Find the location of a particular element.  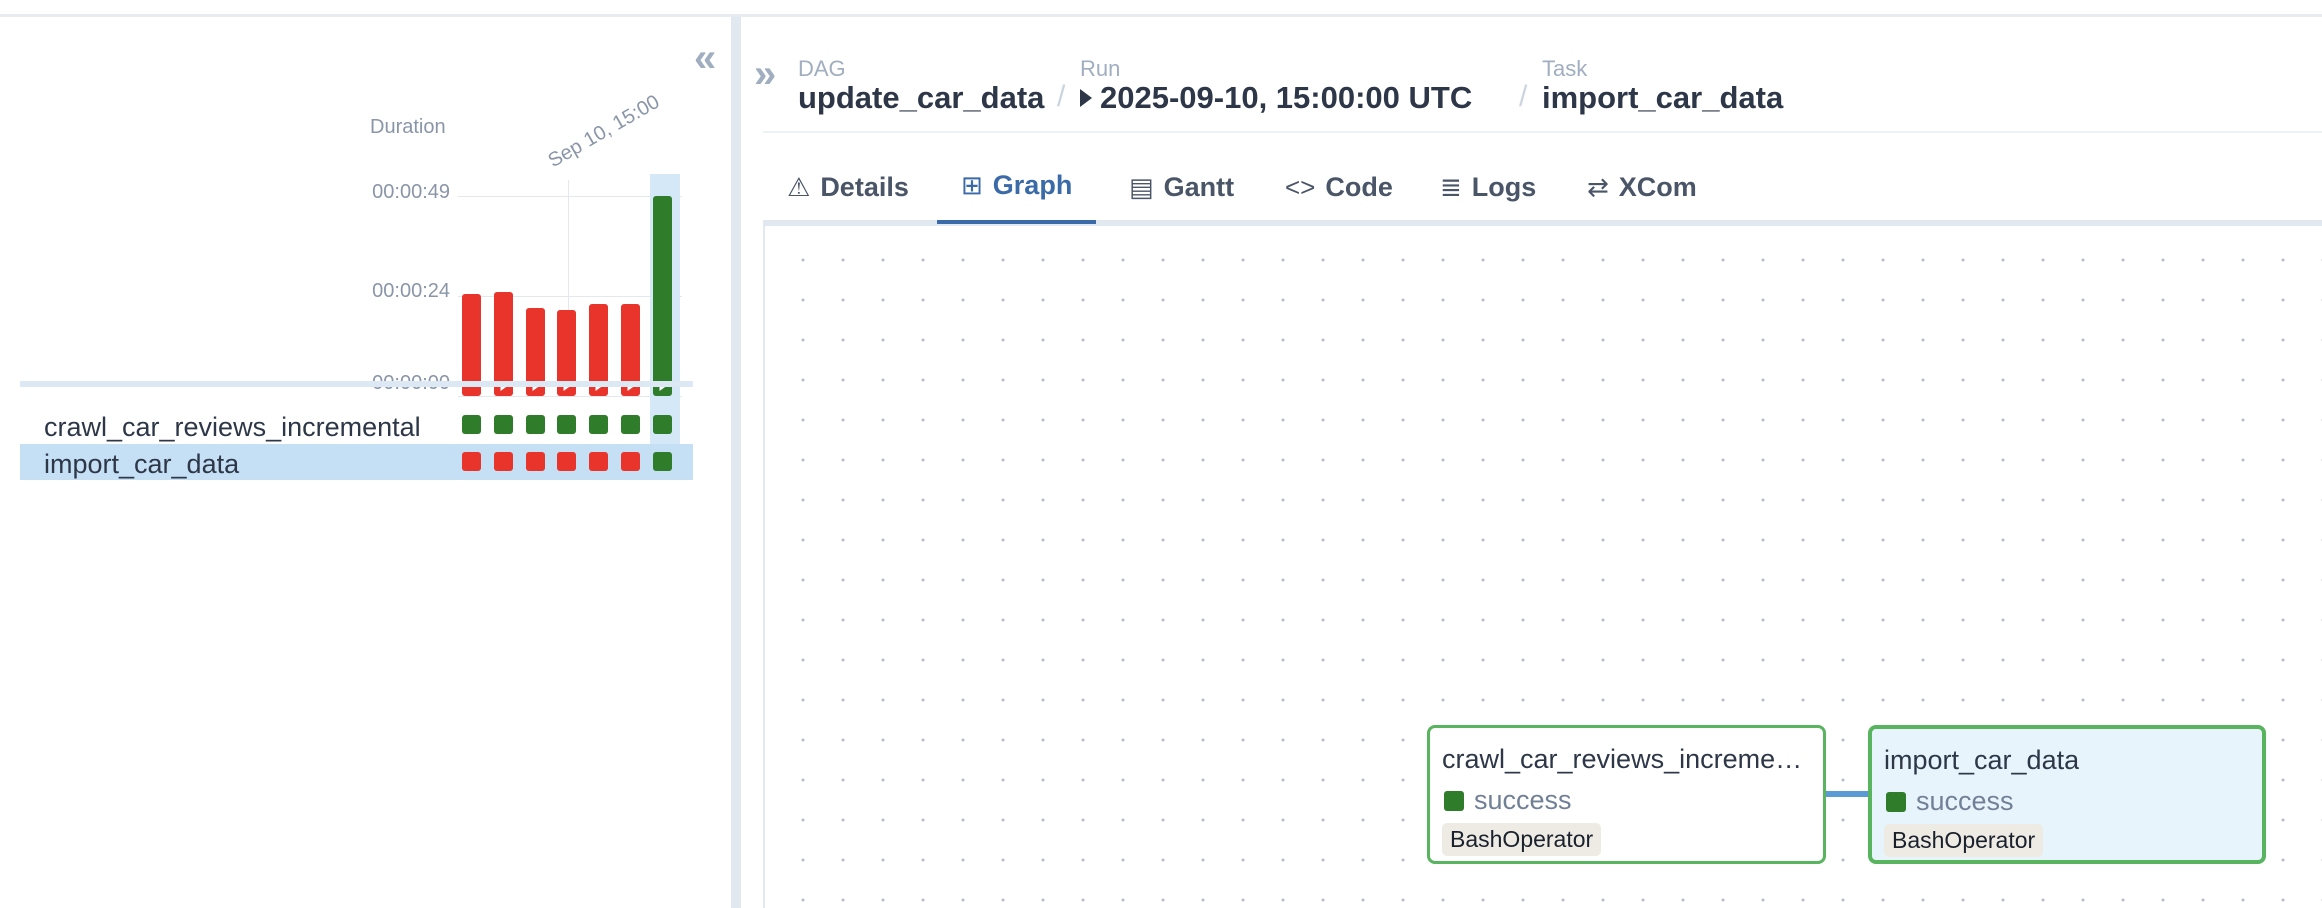

warning-icon: ⚠ is located at coordinates (799, 186).